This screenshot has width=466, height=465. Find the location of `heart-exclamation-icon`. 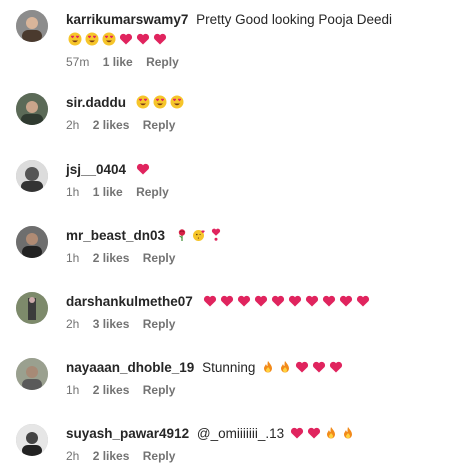

heart-exclamation-icon is located at coordinates (216, 235).